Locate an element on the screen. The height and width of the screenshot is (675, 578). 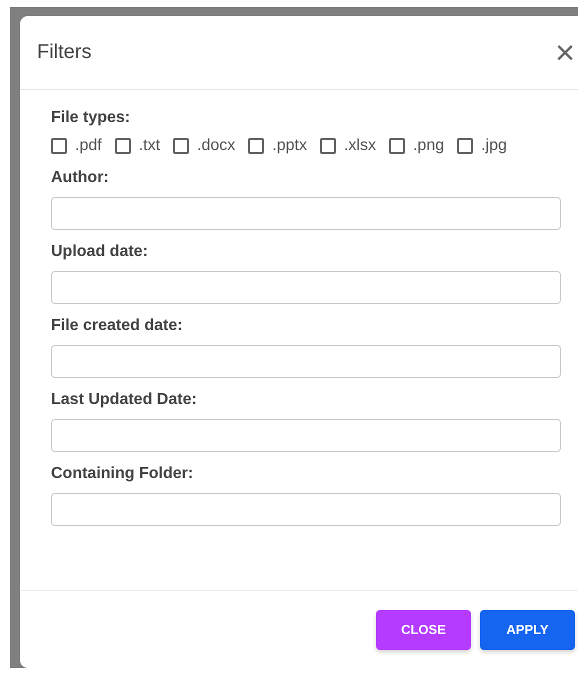
file-type-checkbox: .pptx is located at coordinates (277, 146).